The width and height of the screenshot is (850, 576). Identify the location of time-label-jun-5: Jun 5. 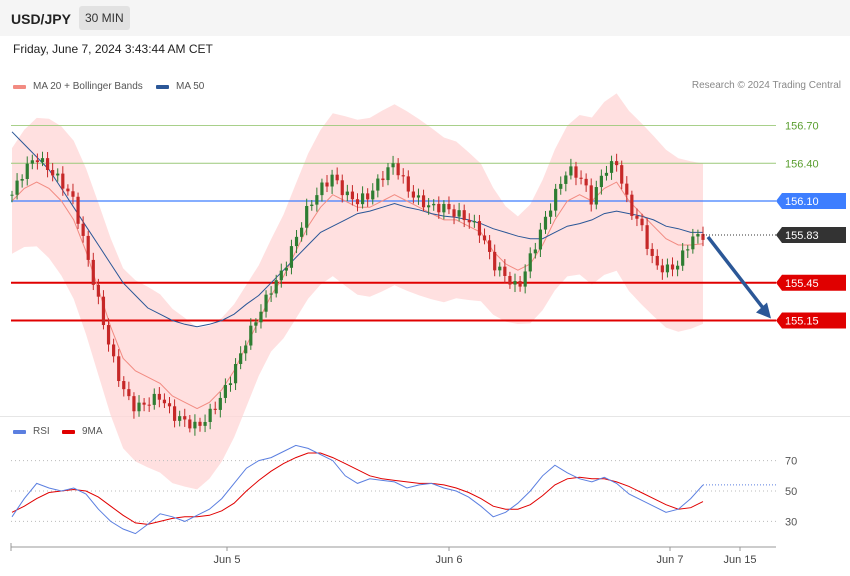
(227, 560).